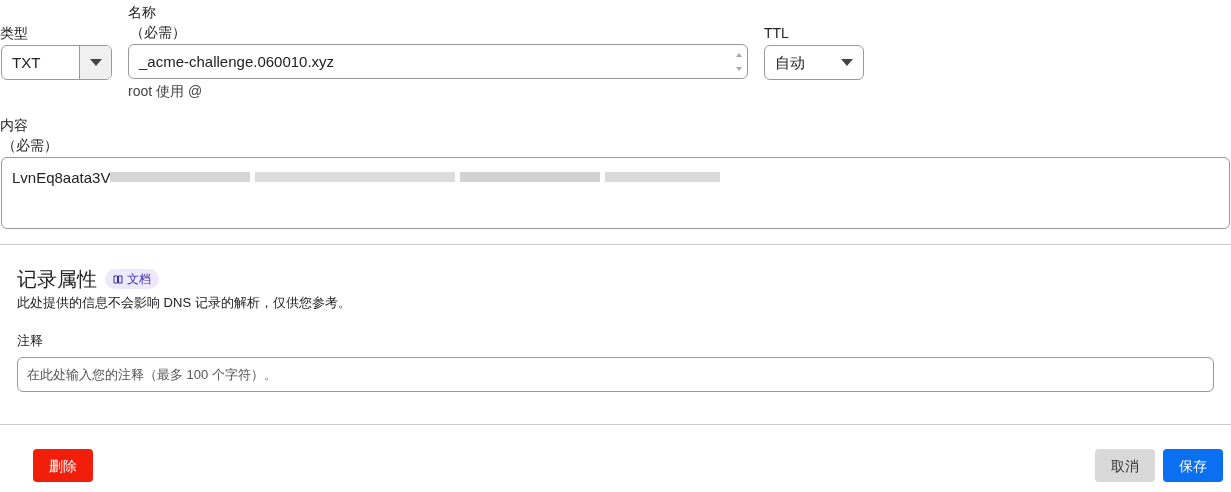 The height and width of the screenshot is (492, 1231). What do you see at coordinates (814, 62) in the screenshot?
I see `ttl-select: 自动` at bounding box center [814, 62].